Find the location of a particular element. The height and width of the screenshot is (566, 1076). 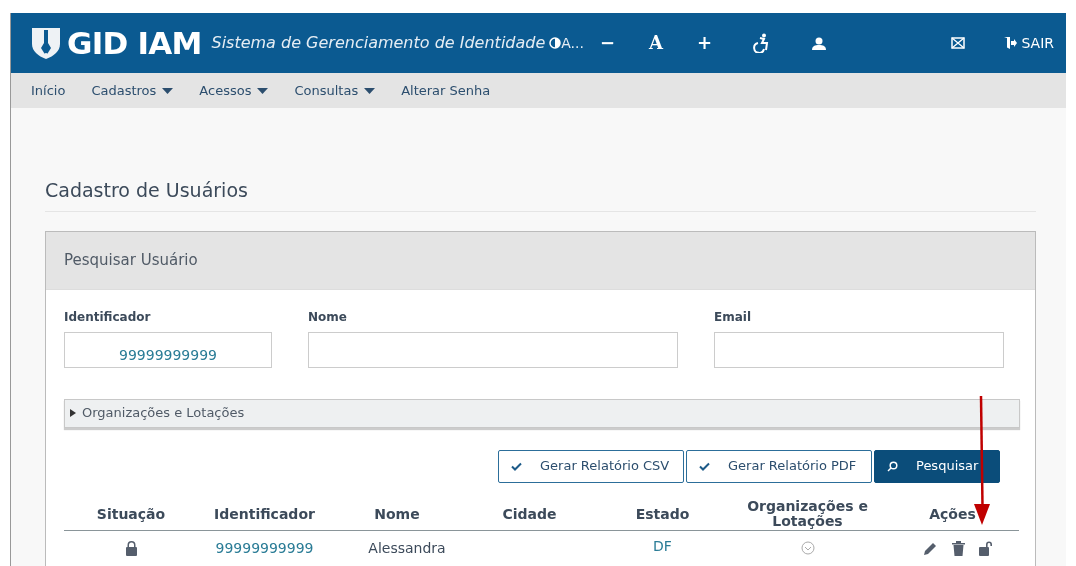

table-cell-text: 99999999999 is located at coordinates (264, 548).